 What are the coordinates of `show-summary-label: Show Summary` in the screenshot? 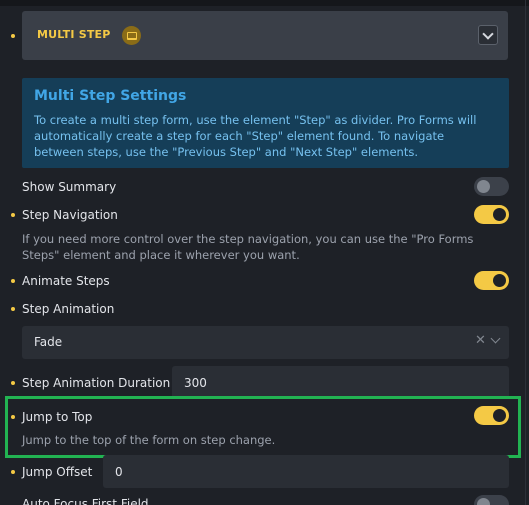 It's located at (69, 187).